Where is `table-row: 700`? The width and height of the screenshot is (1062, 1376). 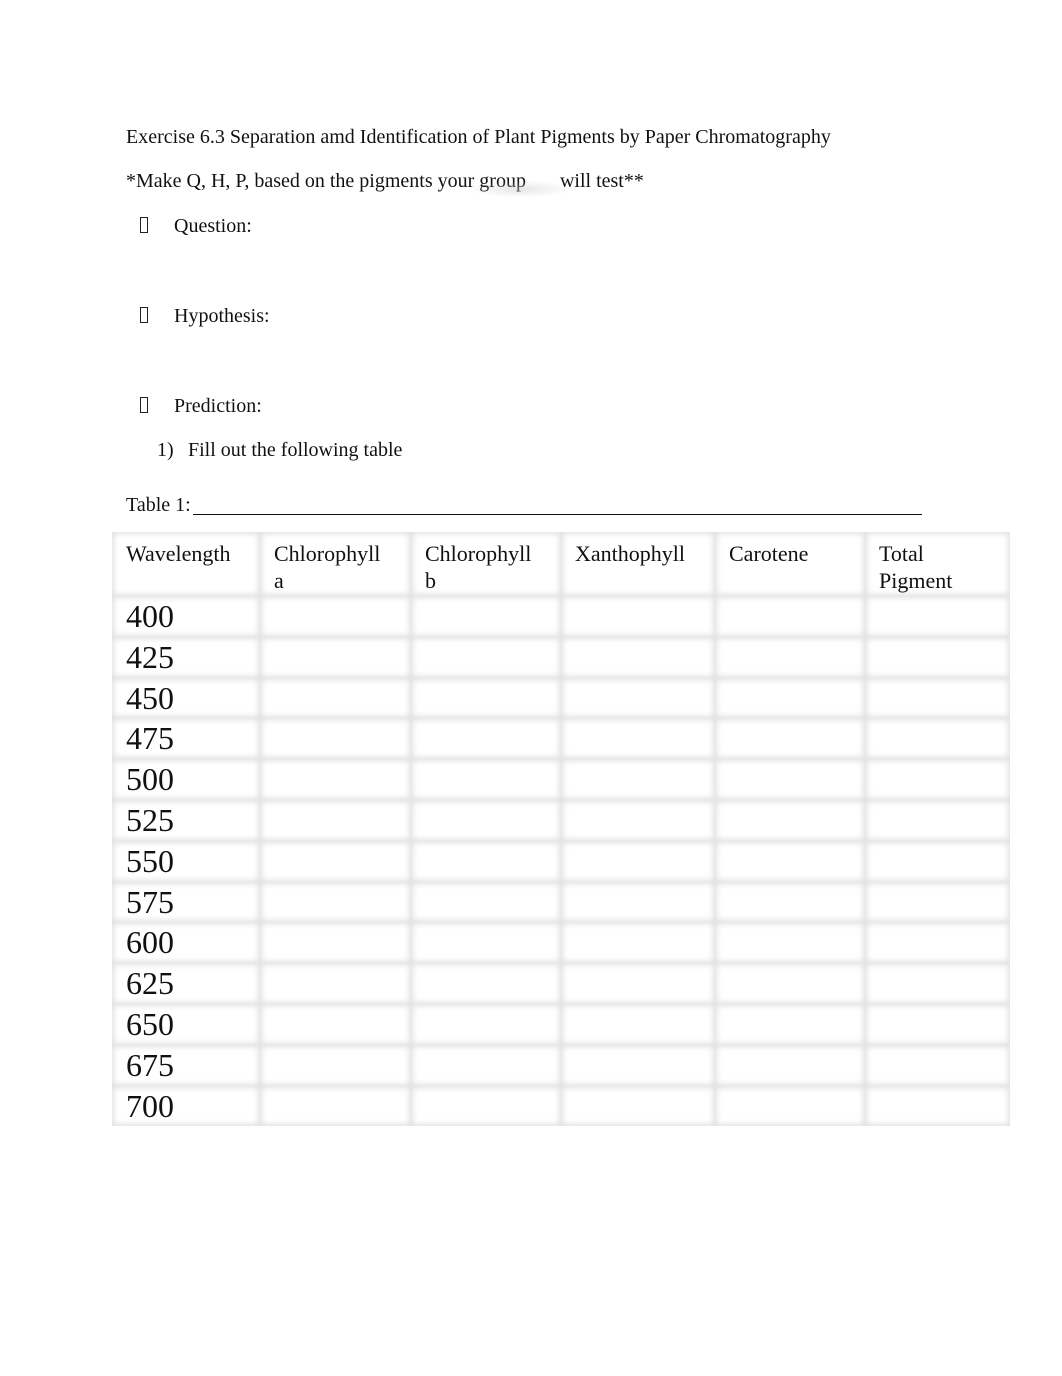 table-row: 700 is located at coordinates (561, 1106).